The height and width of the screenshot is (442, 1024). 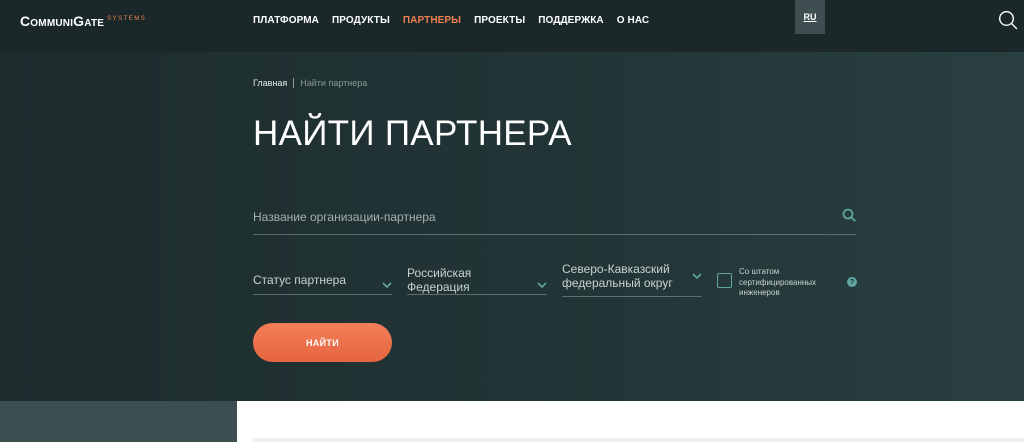 I want to click on partner-status-label: Статус партнера, so click(x=299, y=279).